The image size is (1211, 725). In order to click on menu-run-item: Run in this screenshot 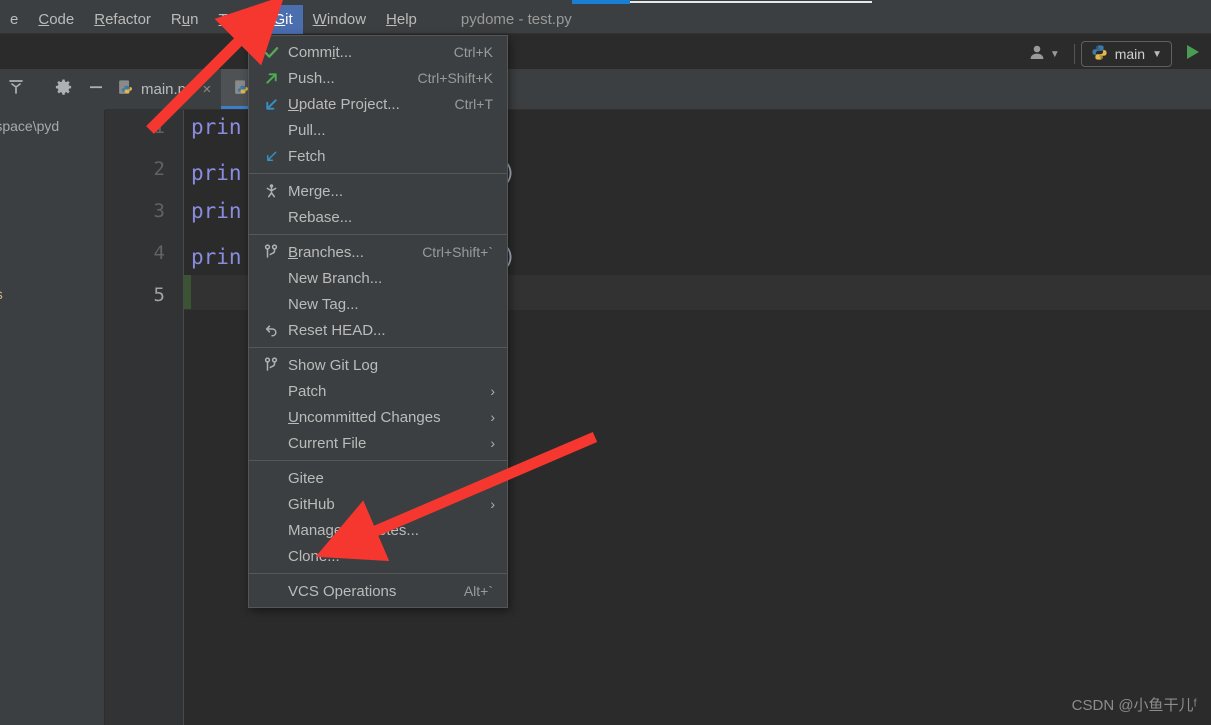, I will do `click(185, 19)`.